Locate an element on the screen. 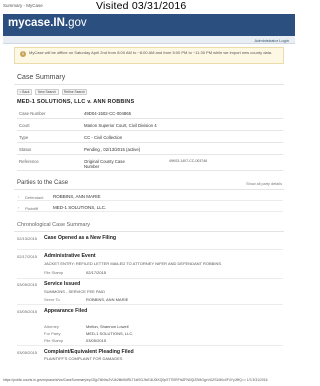 The width and height of the screenshot is (320, 386). event-detail-value: 02/17/2015 is located at coordinates (96, 272).